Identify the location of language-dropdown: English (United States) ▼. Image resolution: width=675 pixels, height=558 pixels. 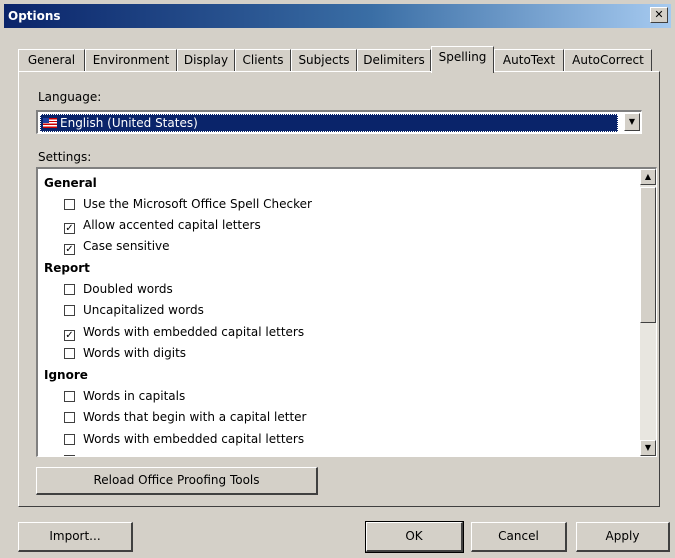
(339, 122).